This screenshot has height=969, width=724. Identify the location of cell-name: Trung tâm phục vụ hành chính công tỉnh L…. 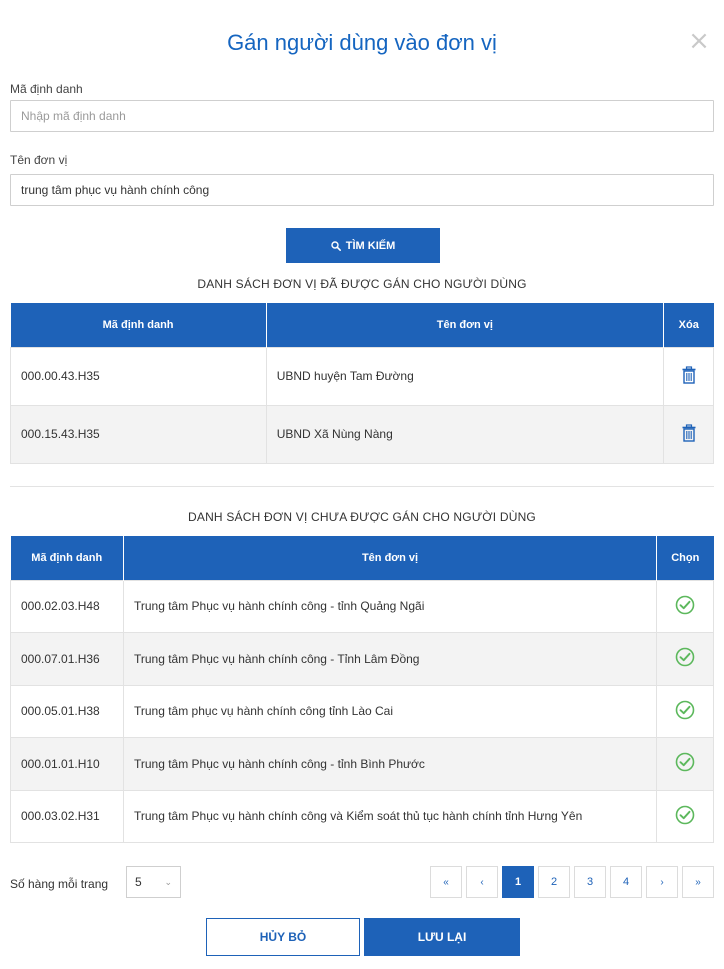
(390, 711).